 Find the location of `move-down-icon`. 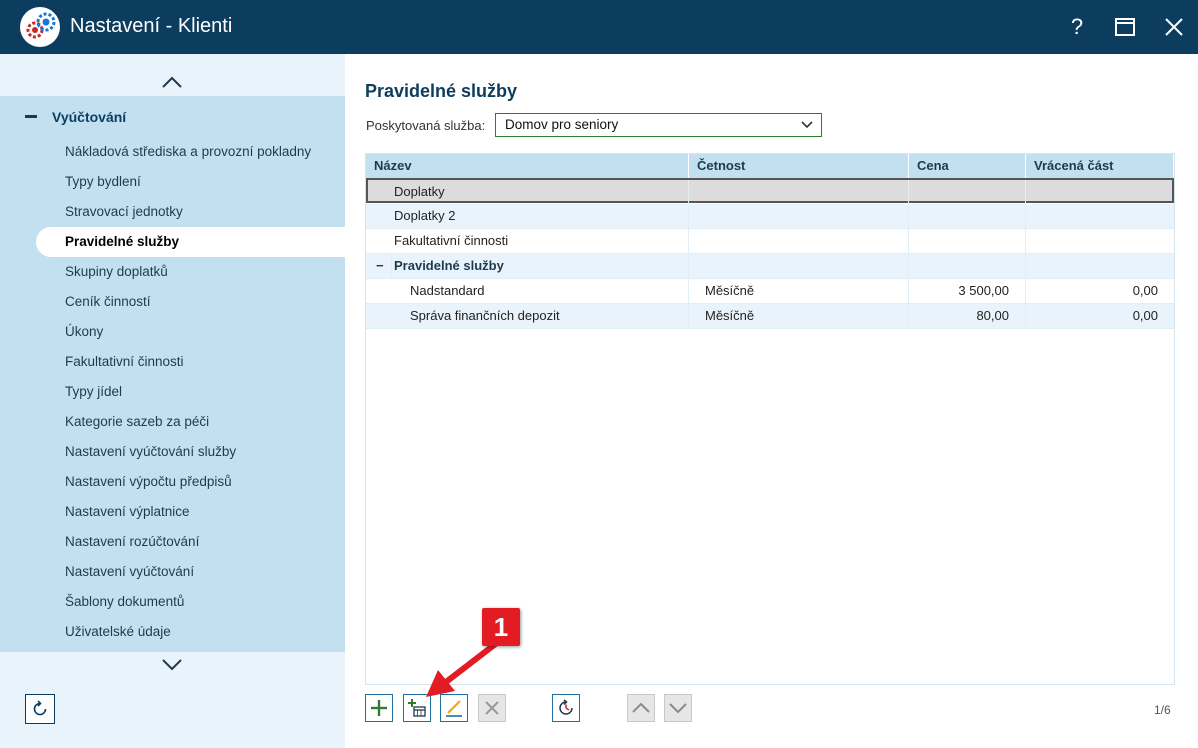

move-down-icon is located at coordinates (678, 708).